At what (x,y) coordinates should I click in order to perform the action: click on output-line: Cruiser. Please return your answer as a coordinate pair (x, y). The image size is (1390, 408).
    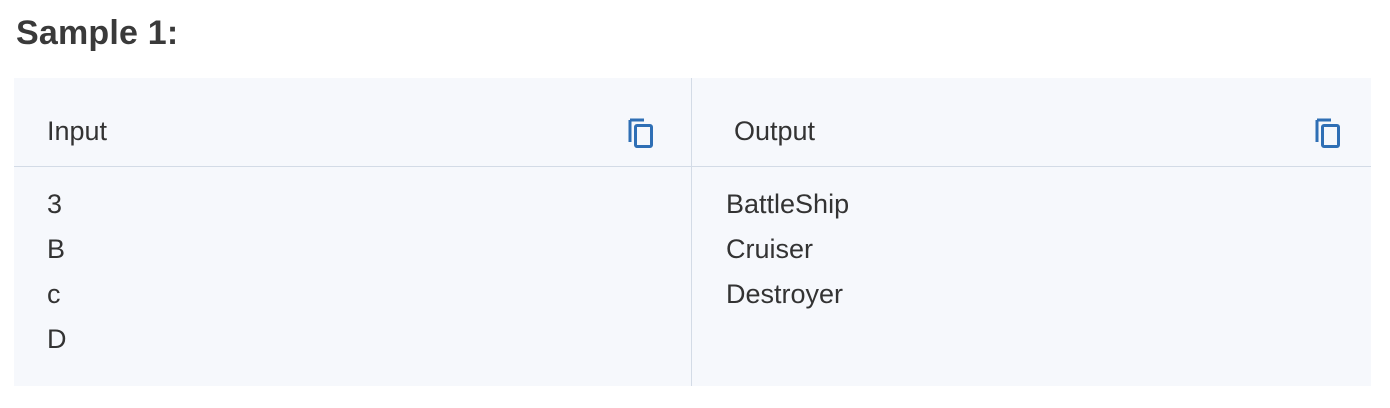
    Looking at the image, I should click on (770, 249).